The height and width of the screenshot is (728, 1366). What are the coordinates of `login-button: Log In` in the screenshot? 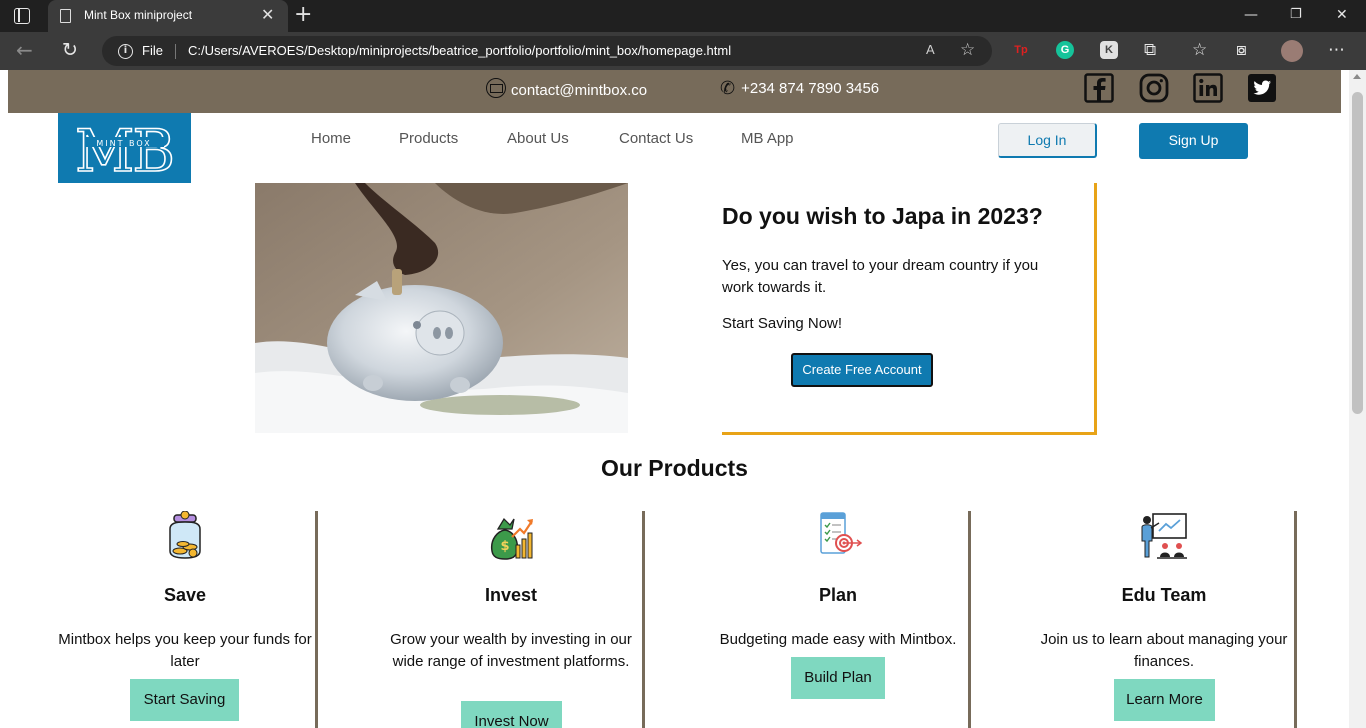 It's located at (1047, 140).